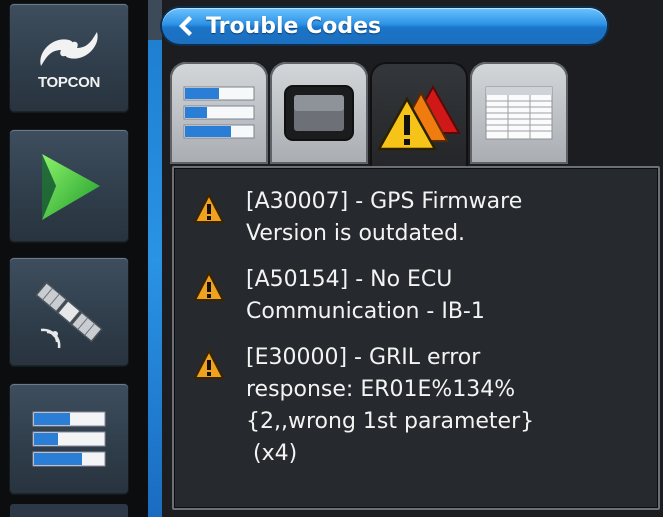 This screenshot has height=517, width=663. Describe the element at coordinates (384, 26) in the screenshot. I see `title-bar: Trouble Codes` at that location.